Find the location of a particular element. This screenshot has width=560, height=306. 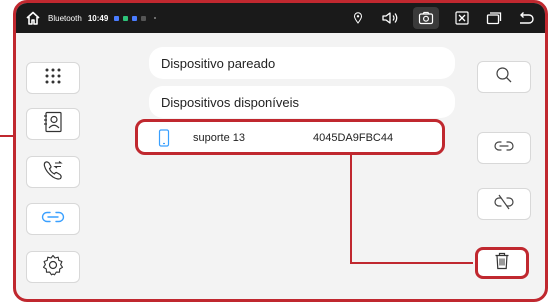

disconnect-icon is located at coordinates (504, 204).